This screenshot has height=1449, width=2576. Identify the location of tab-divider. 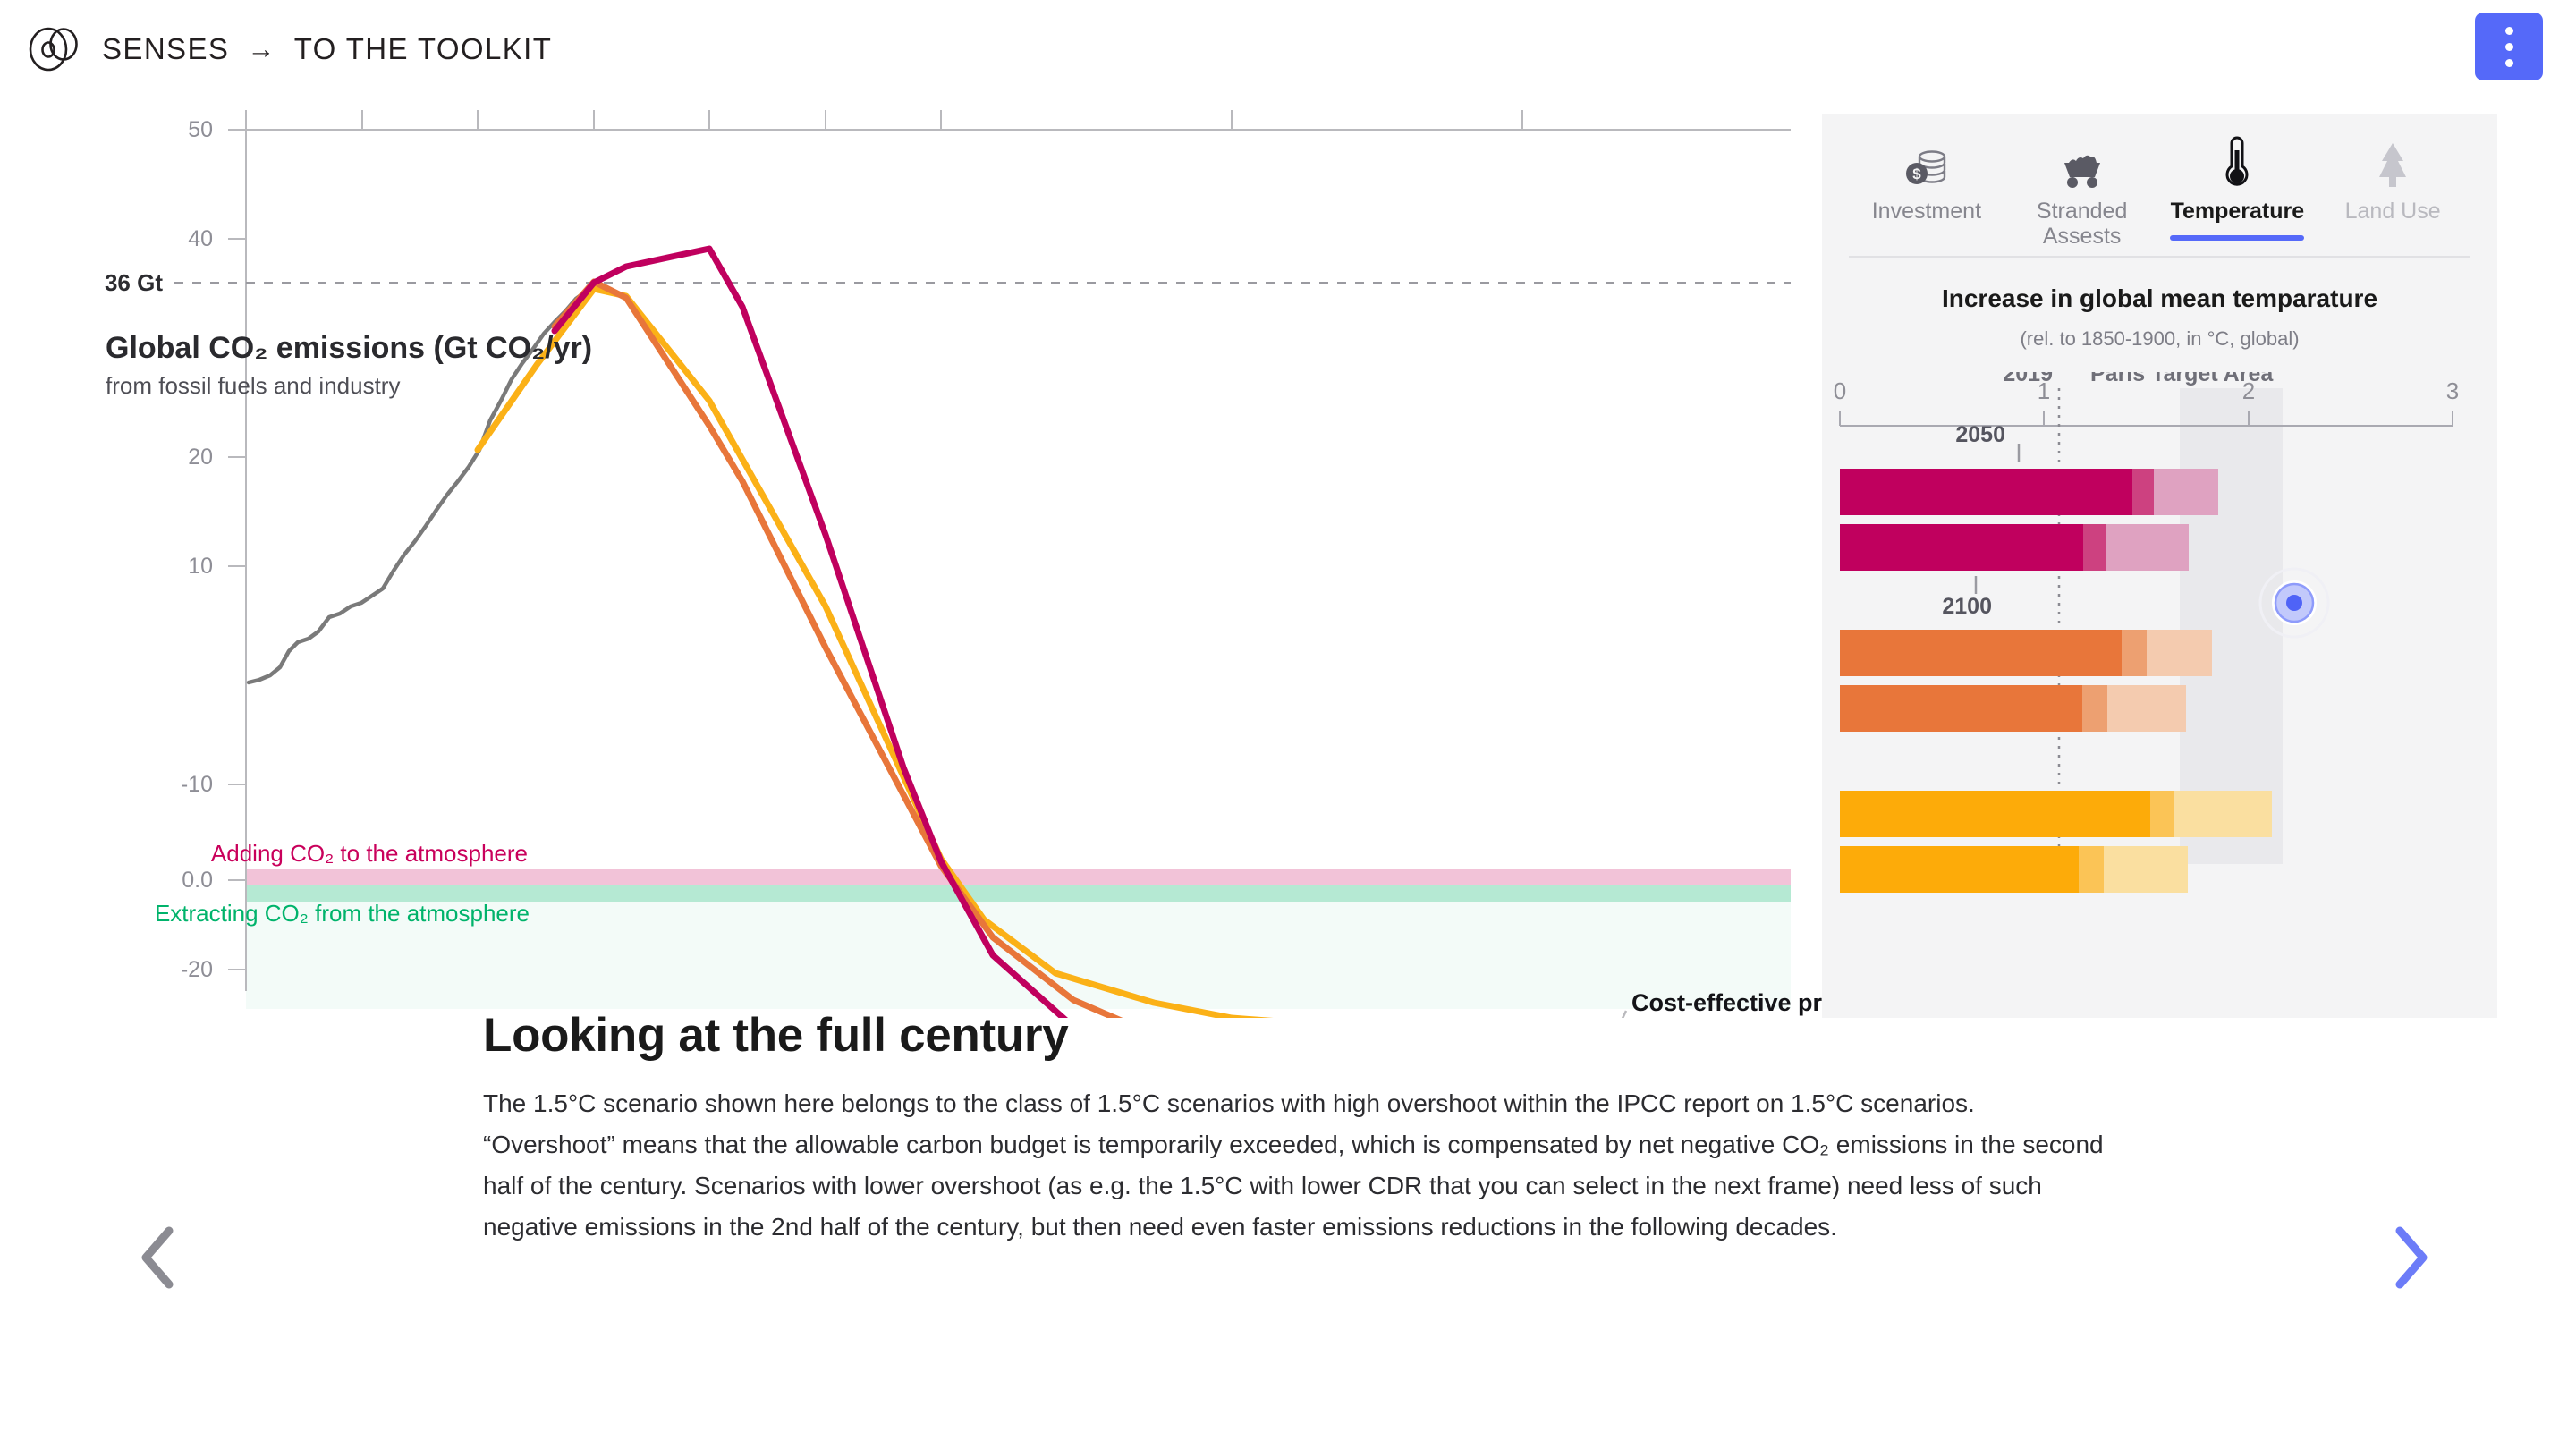
(2159, 257).